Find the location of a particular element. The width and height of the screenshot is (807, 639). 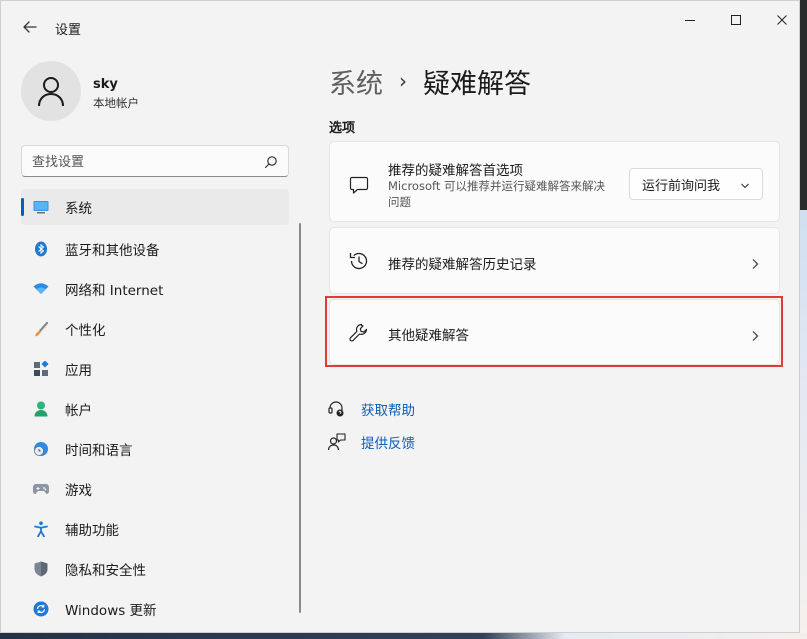

user-icon is located at coordinates (51, 92).